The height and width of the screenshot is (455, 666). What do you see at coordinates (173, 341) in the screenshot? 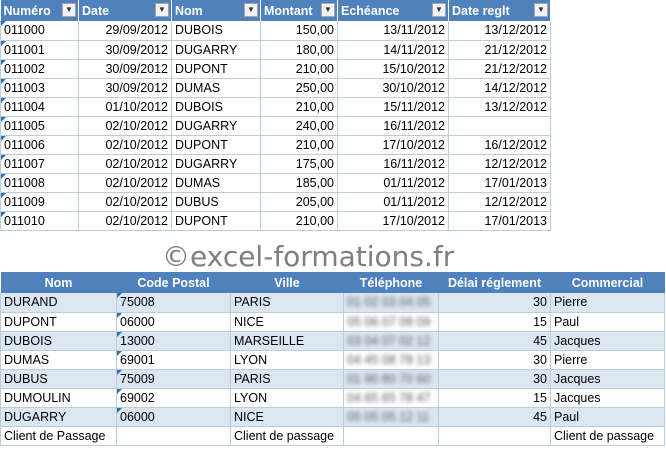
I see `code-postal-cell: 13000` at bounding box center [173, 341].